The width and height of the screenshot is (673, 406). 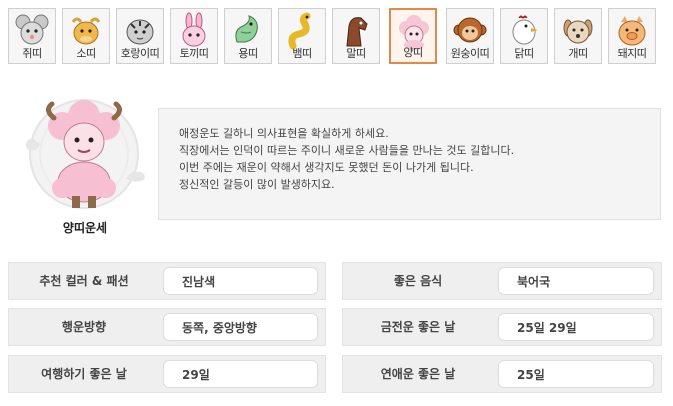 I want to click on tab-label: 호랑이띠, so click(x=140, y=53).